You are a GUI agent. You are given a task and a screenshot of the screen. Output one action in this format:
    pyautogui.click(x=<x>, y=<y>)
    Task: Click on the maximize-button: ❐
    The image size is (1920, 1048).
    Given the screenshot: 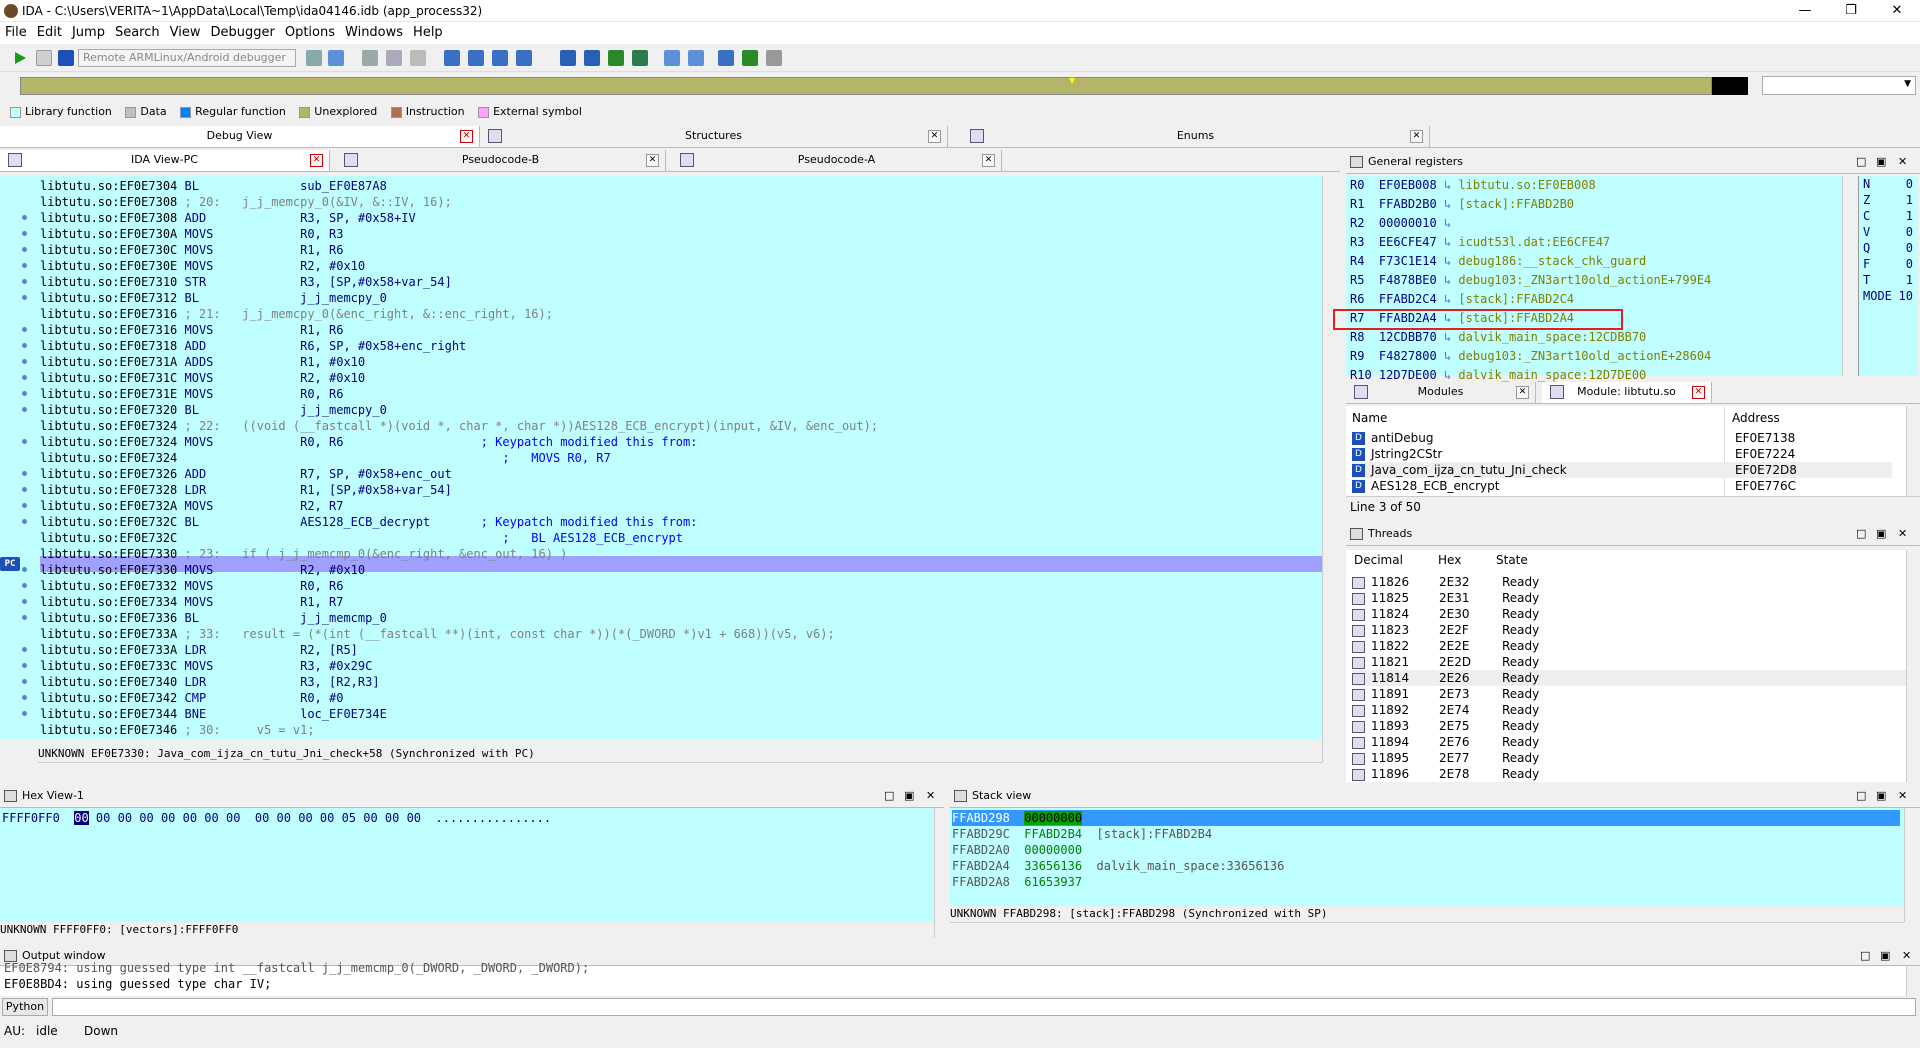 What is the action you would take?
    pyautogui.click(x=1851, y=11)
    